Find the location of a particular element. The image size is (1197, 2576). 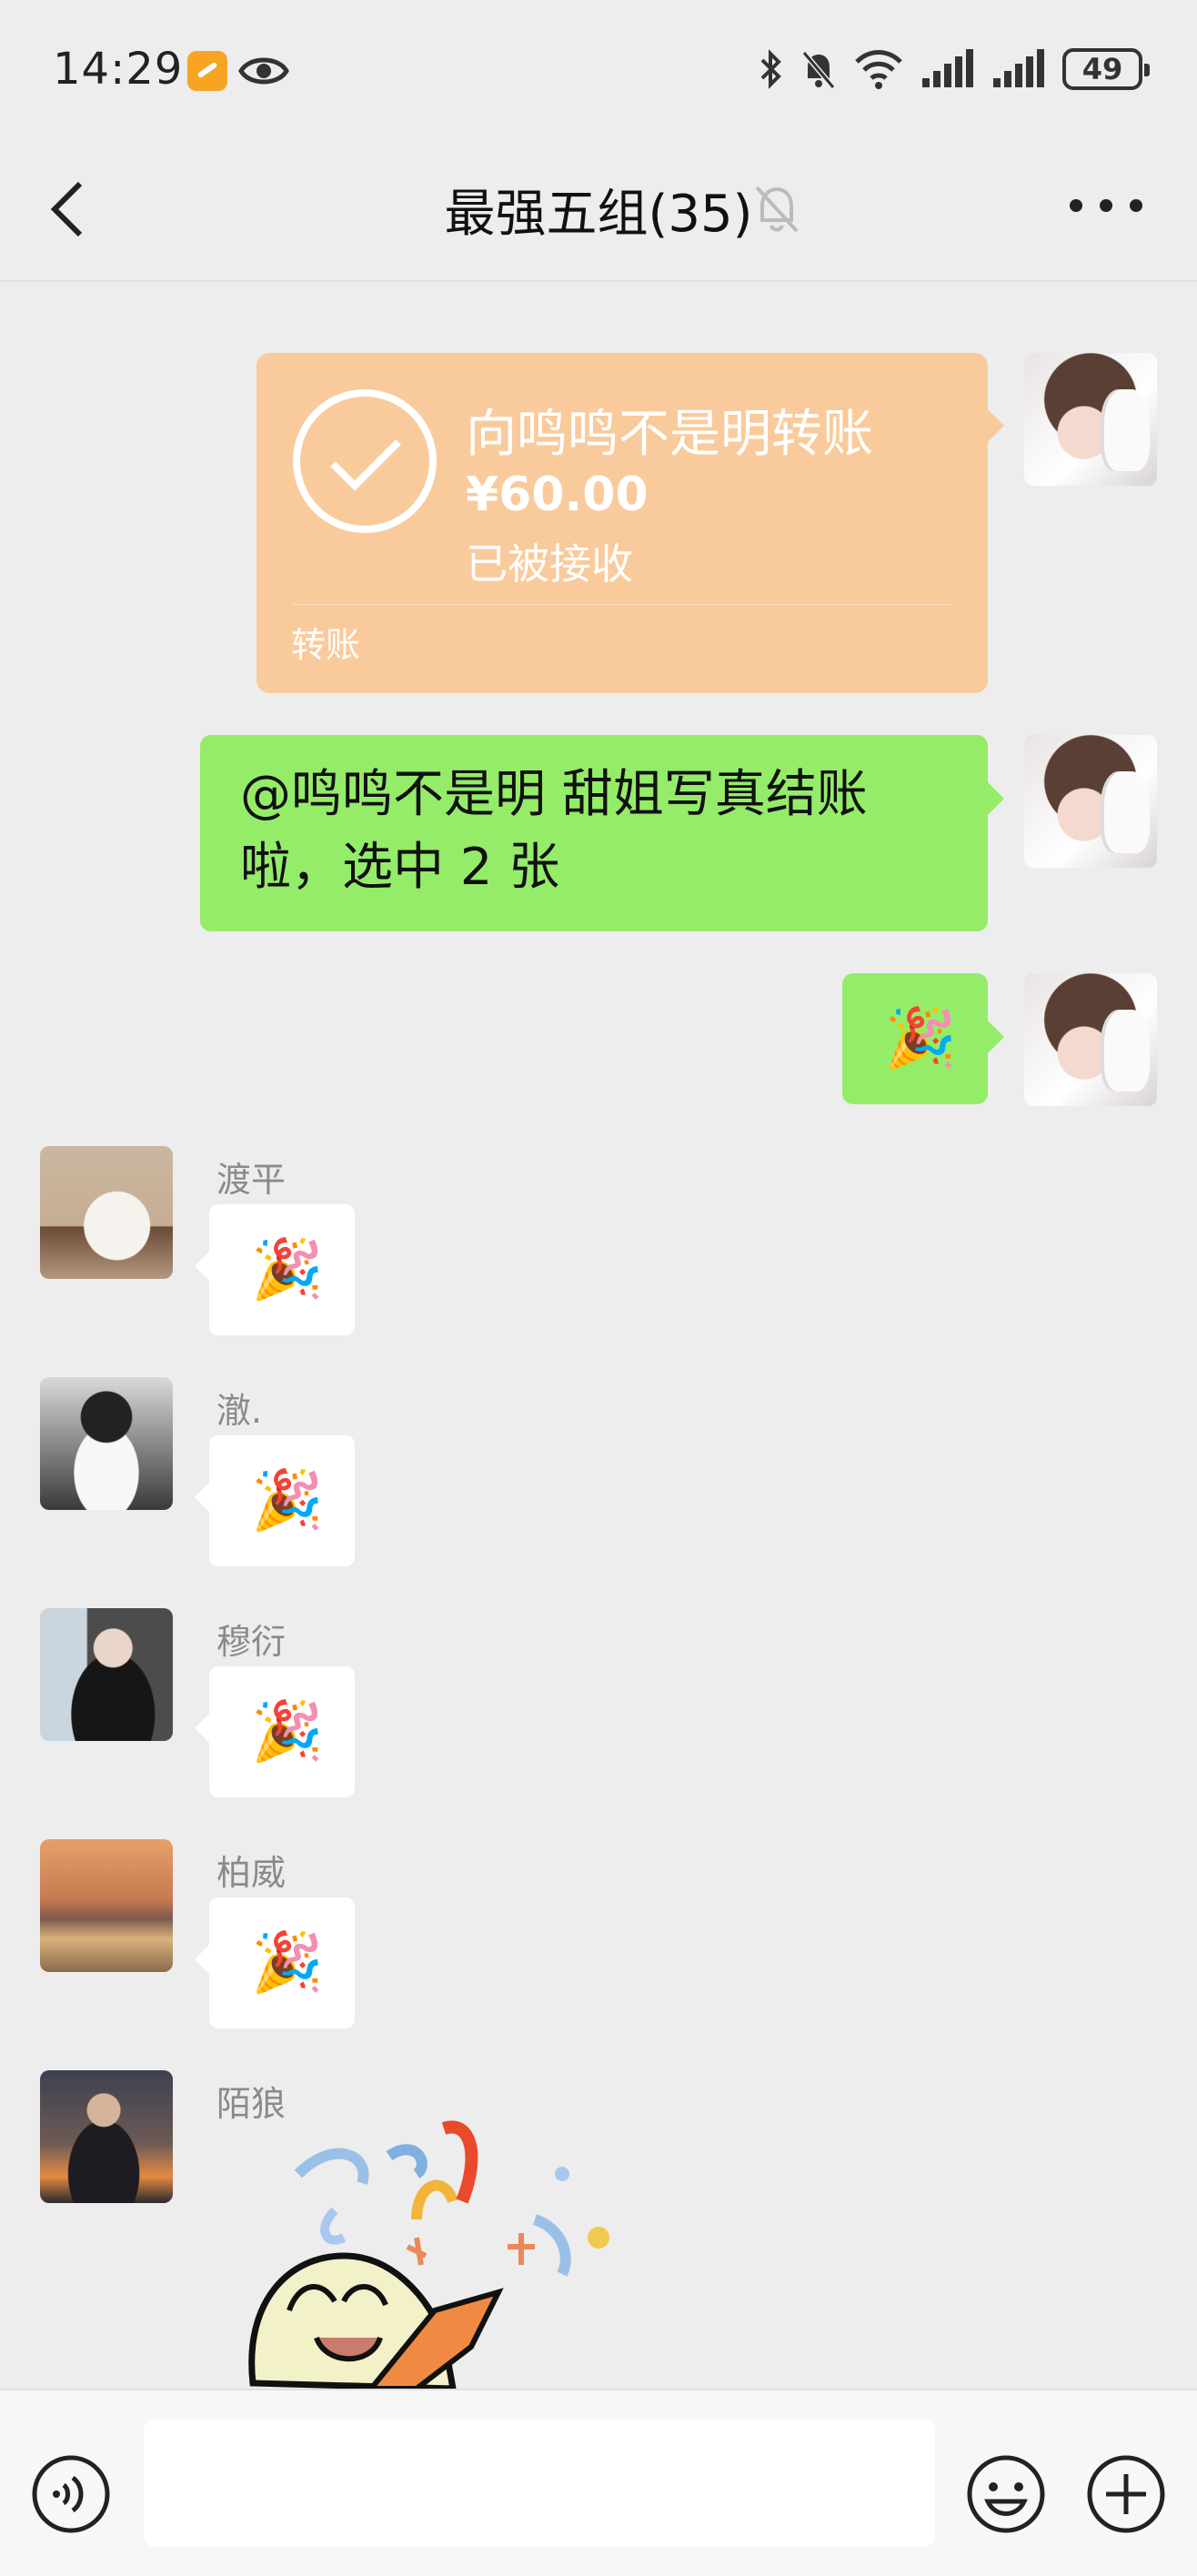

battery-level: 49 is located at coordinates (1102, 69).